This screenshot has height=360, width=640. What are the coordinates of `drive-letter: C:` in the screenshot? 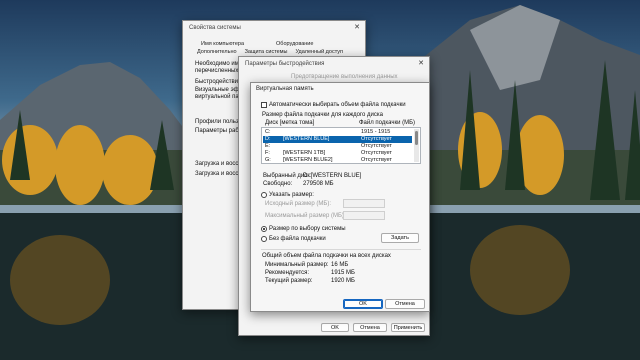 It's located at (268, 132).